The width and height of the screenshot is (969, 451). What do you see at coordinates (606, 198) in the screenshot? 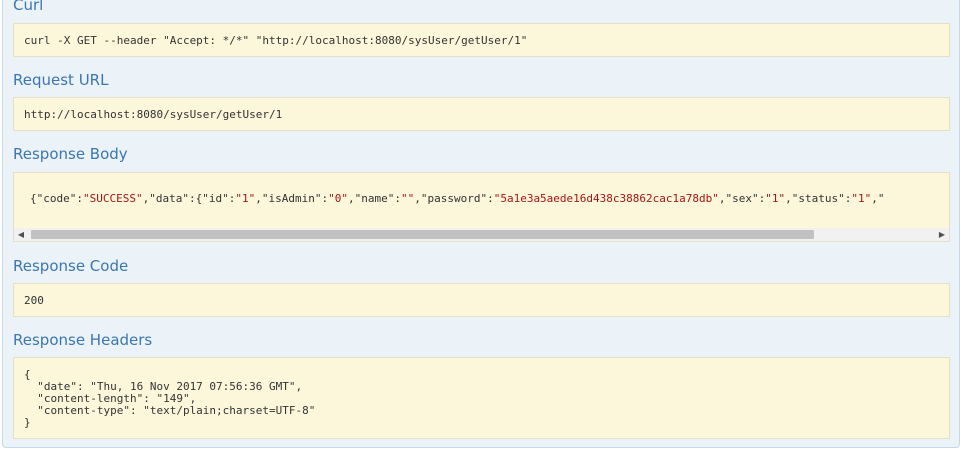
I see `json-value: "5a1e3a5aede16d438c38862cac1a78db"` at bounding box center [606, 198].